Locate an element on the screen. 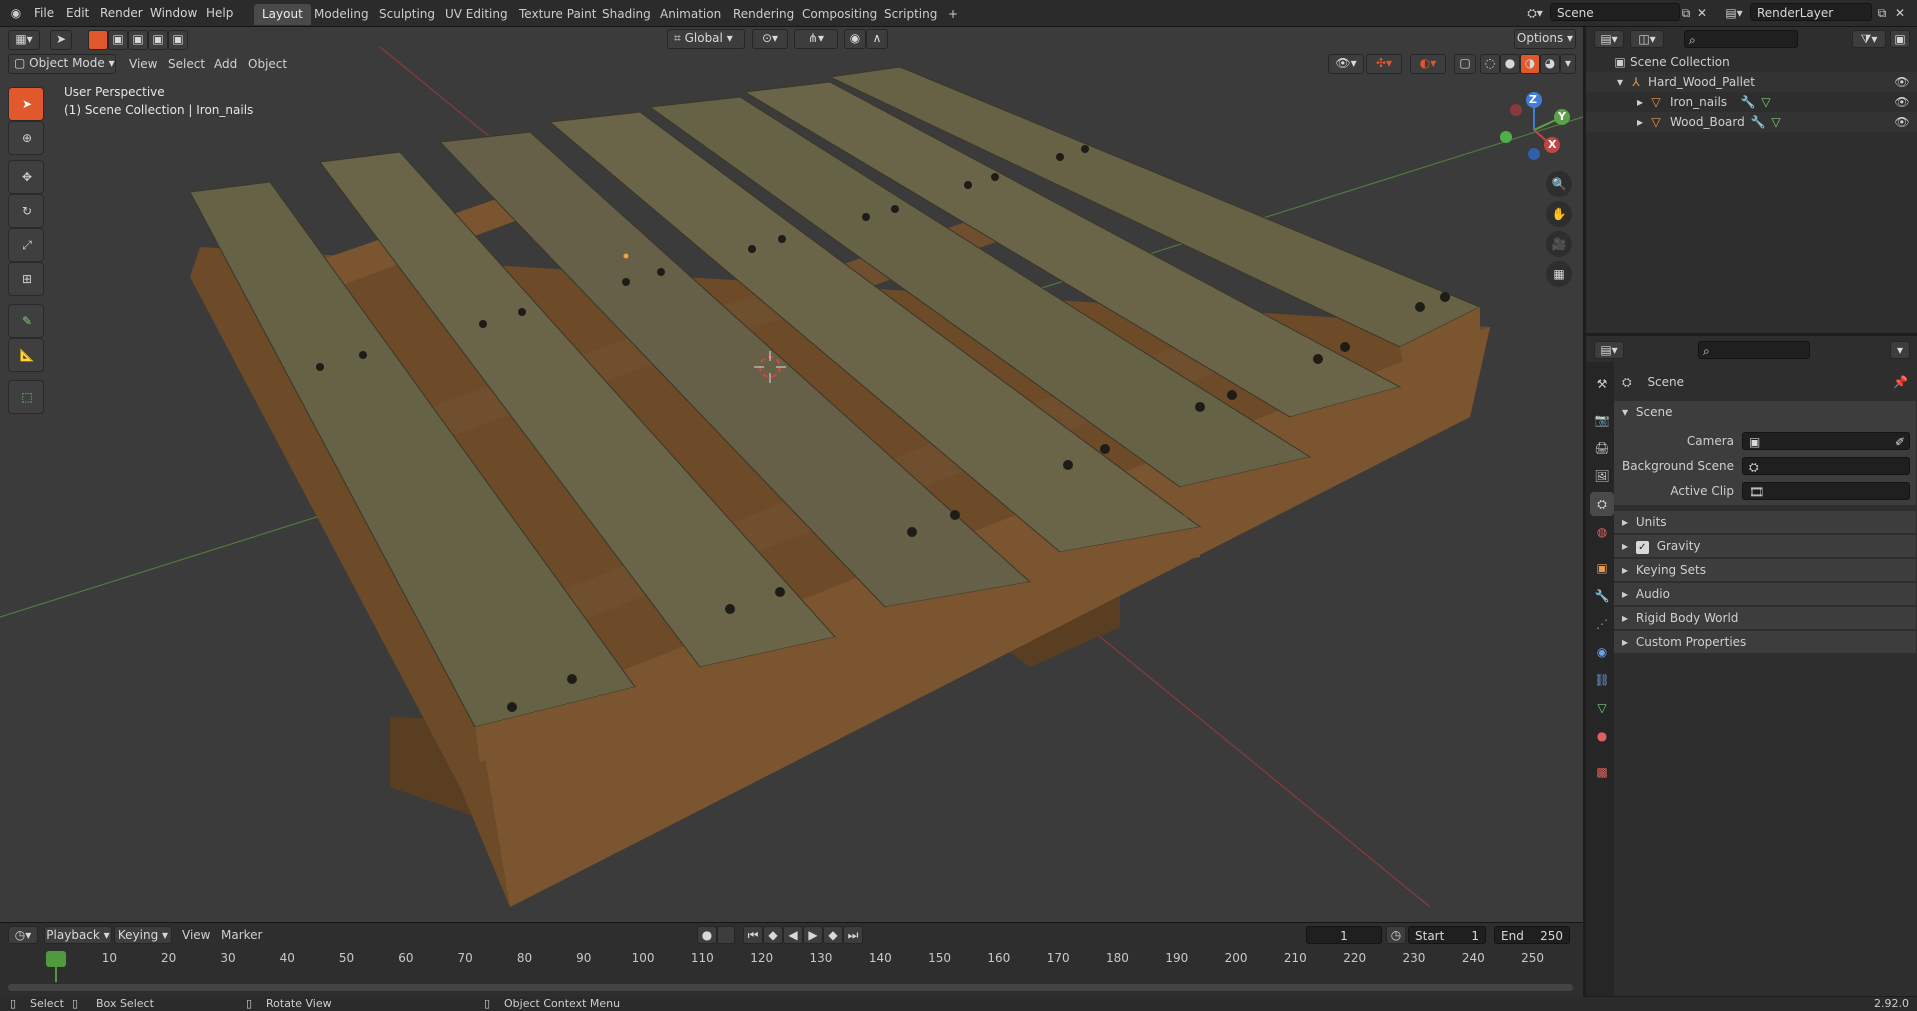 The image size is (1917, 1011). current-frame-field: 1 is located at coordinates (1344, 935).